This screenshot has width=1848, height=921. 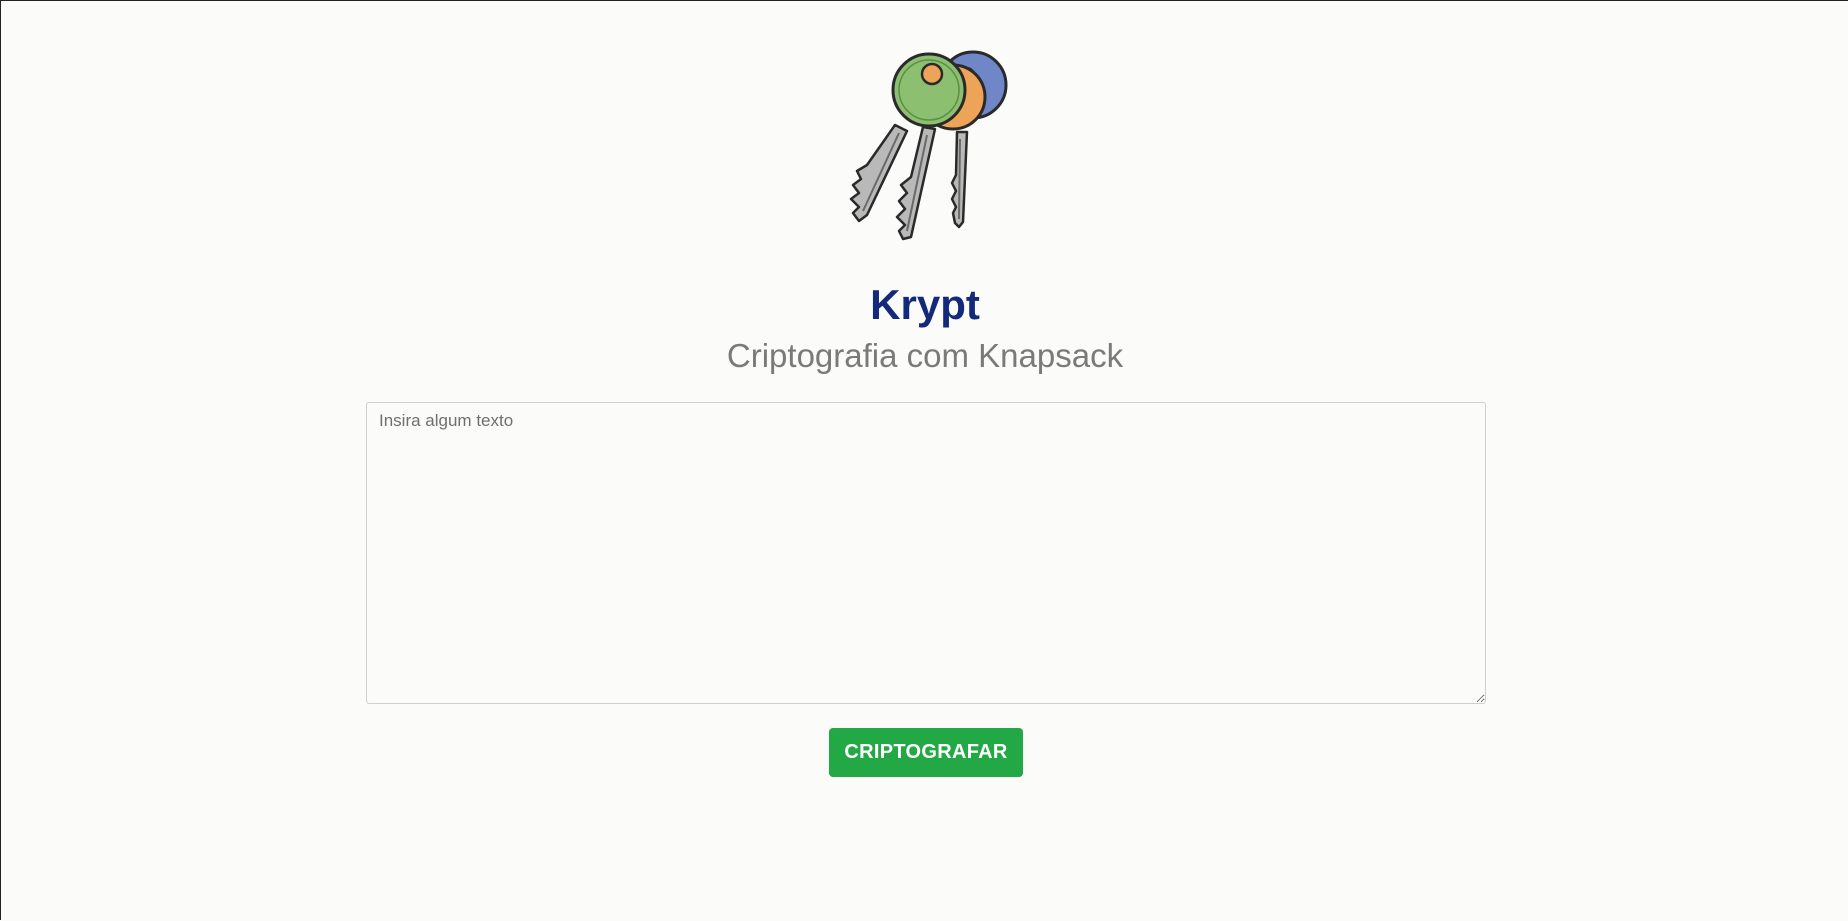 What do you see at coordinates (879, 173) in the screenshot?
I see `left-key-icon` at bounding box center [879, 173].